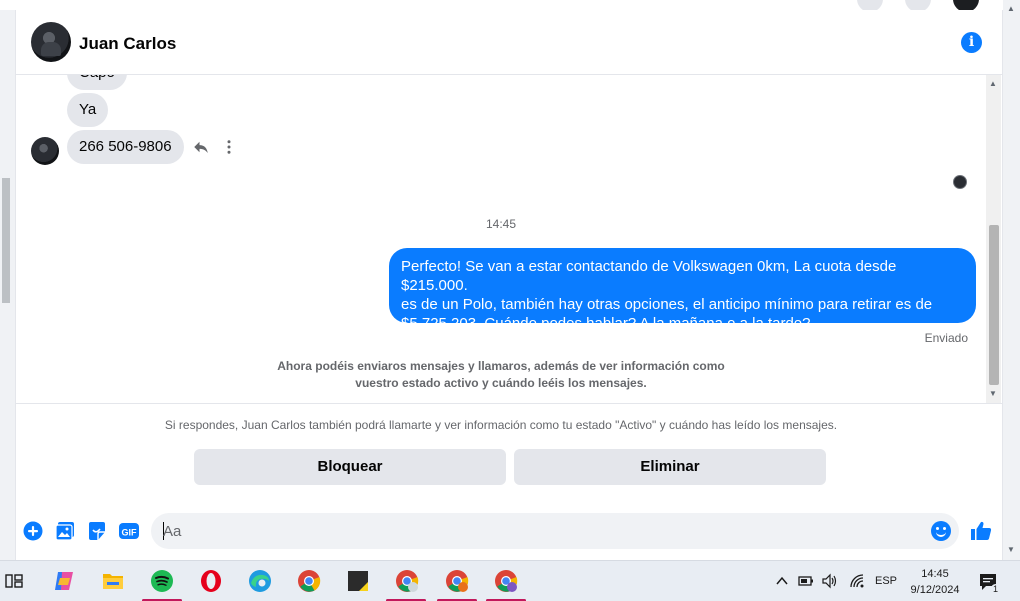 Image resolution: width=1020 pixels, height=601 pixels. What do you see at coordinates (309, 581) in the screenshot?
I see `chrome-icon` at bounding box center [309, 581].